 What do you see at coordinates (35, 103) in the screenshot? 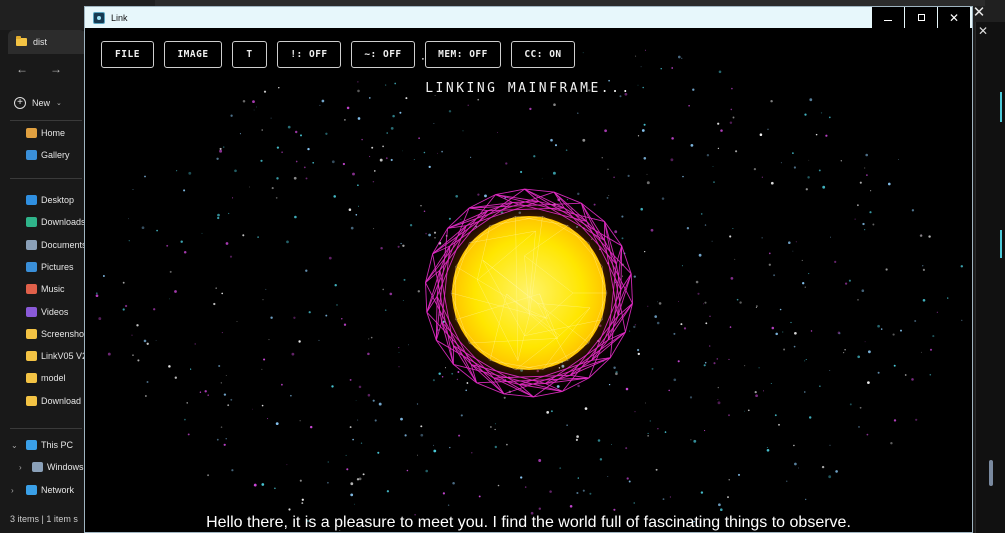
I see `new-button: + New ⌄` at bounding box center [35, 103].